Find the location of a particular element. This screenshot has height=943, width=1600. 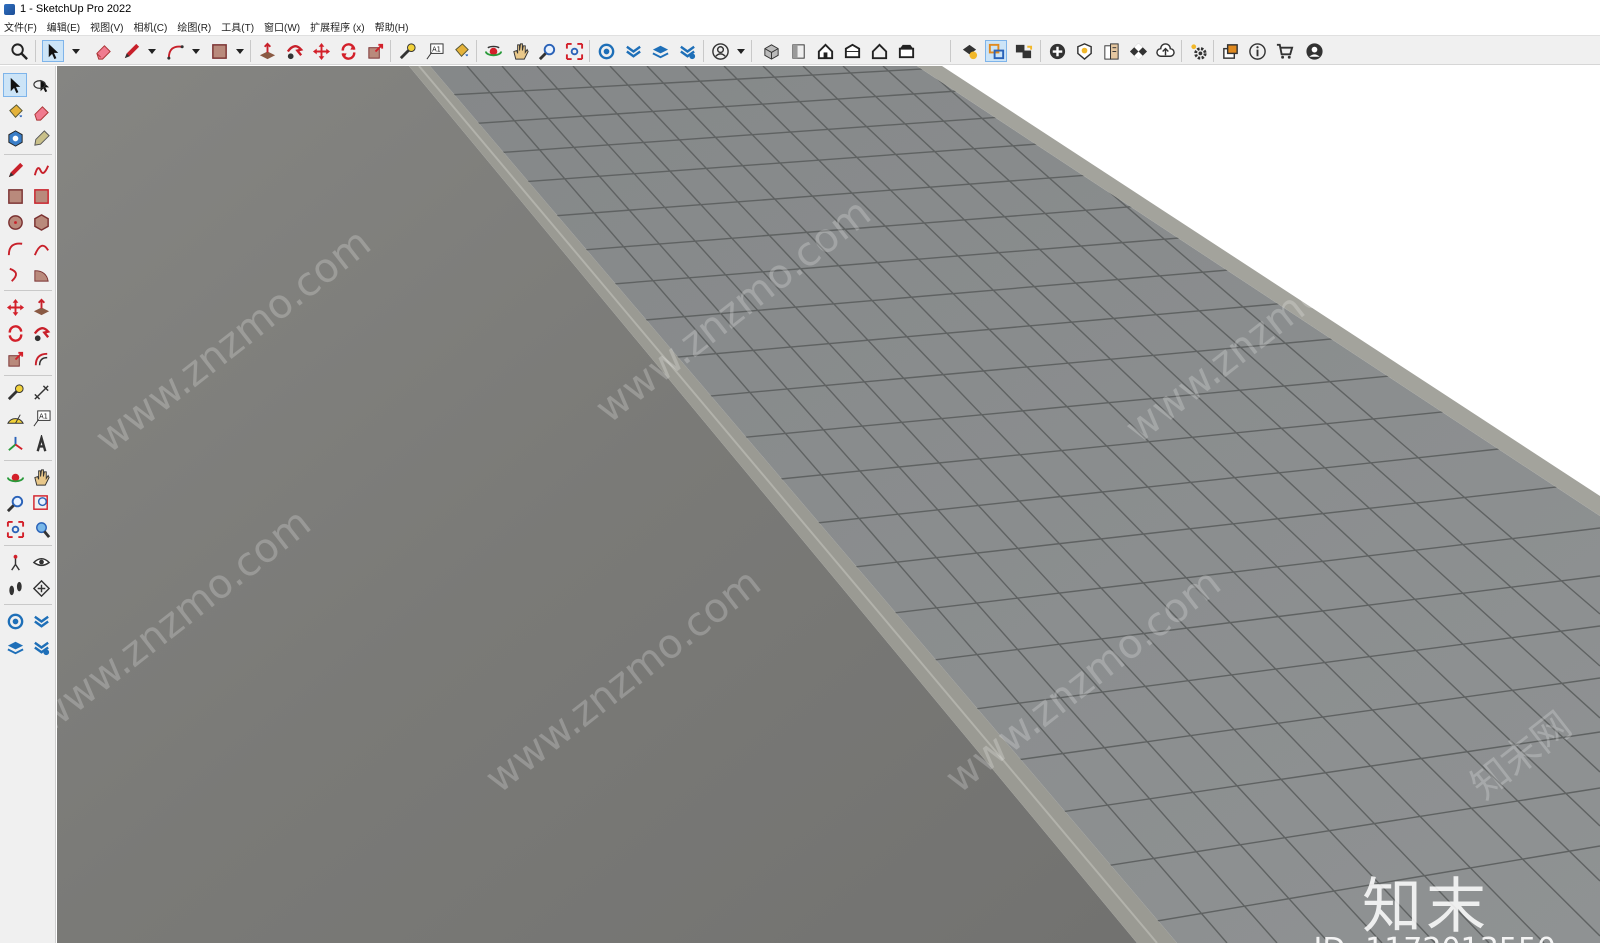

entity-info-icon is located at coordinates (1257, 51).